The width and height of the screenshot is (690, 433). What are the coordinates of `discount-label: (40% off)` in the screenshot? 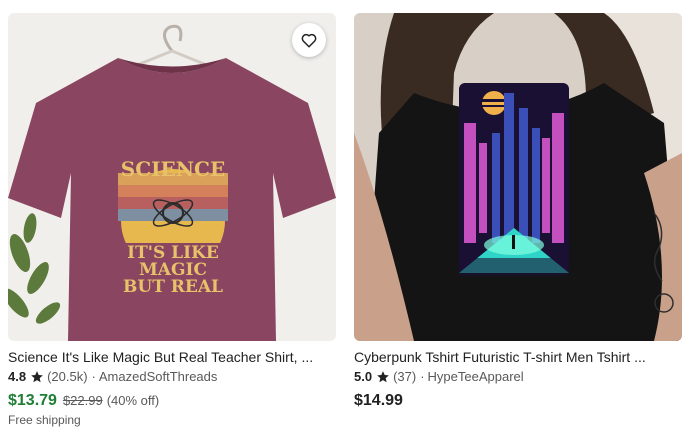 It's located at (133, 400).